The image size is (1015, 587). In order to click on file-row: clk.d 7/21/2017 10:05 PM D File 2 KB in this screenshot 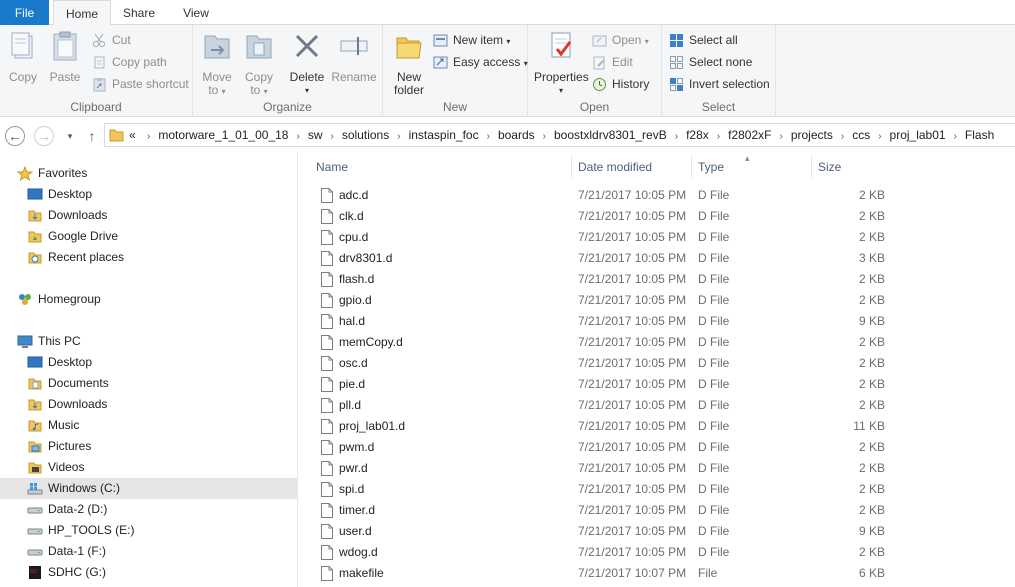, I will do `click(603, 216)`.